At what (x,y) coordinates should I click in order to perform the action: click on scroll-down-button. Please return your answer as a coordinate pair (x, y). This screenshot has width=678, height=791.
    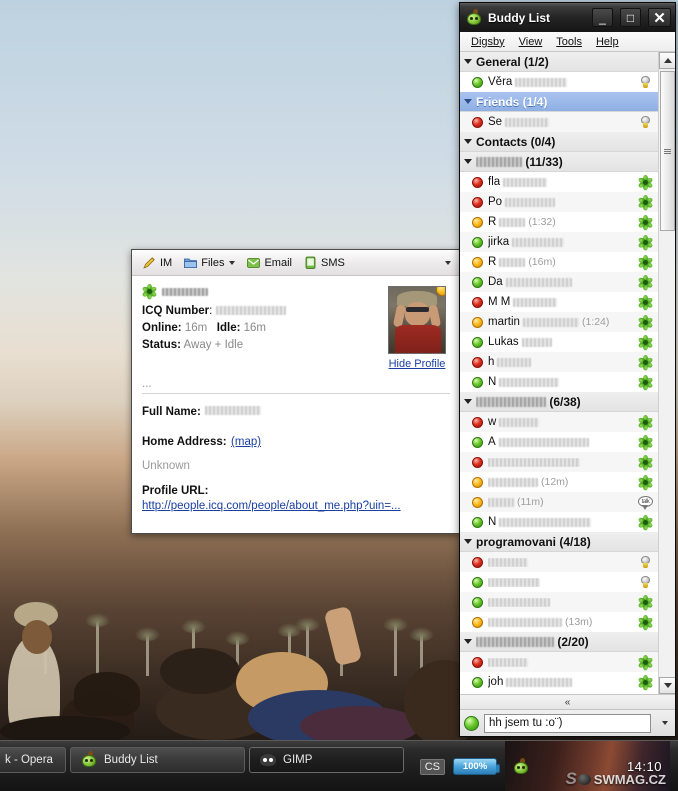
    Looking at the image, I should click on (667, 685).